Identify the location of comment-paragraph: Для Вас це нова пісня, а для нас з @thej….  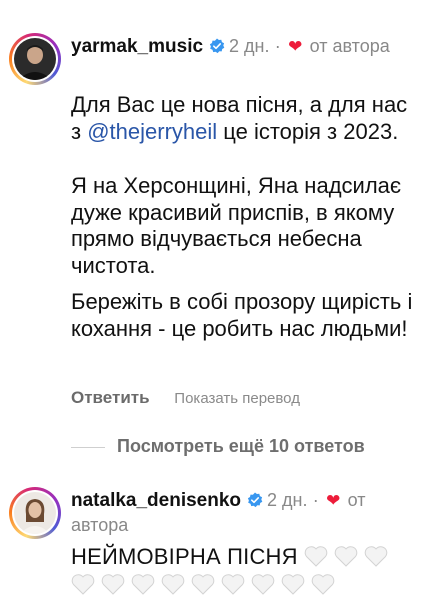
(247, 118).